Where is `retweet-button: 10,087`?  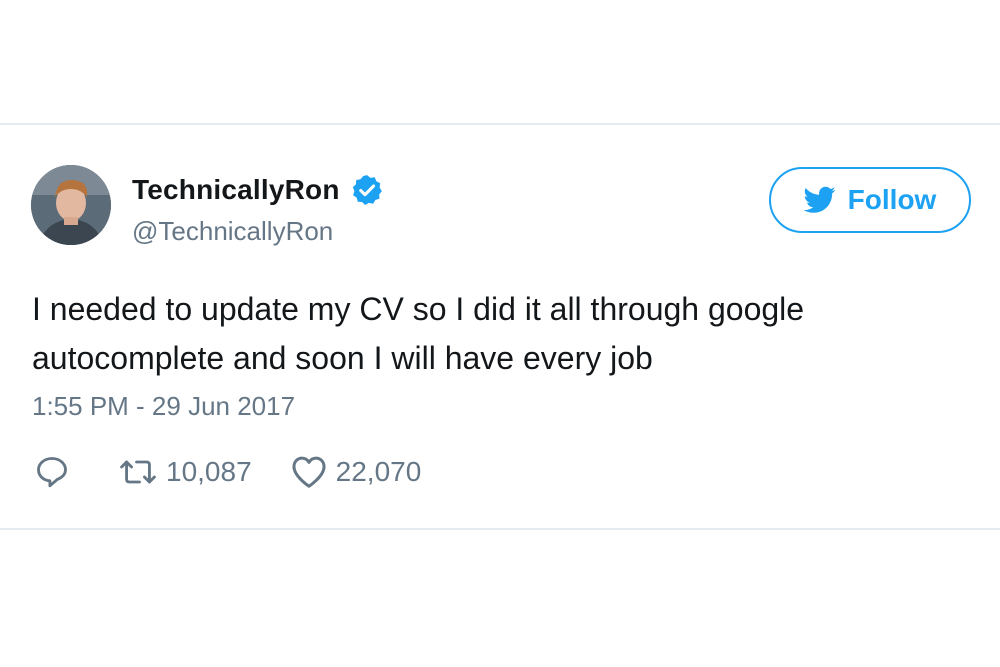 retweet-button: 10,087 is located at coordinates (185, 472).